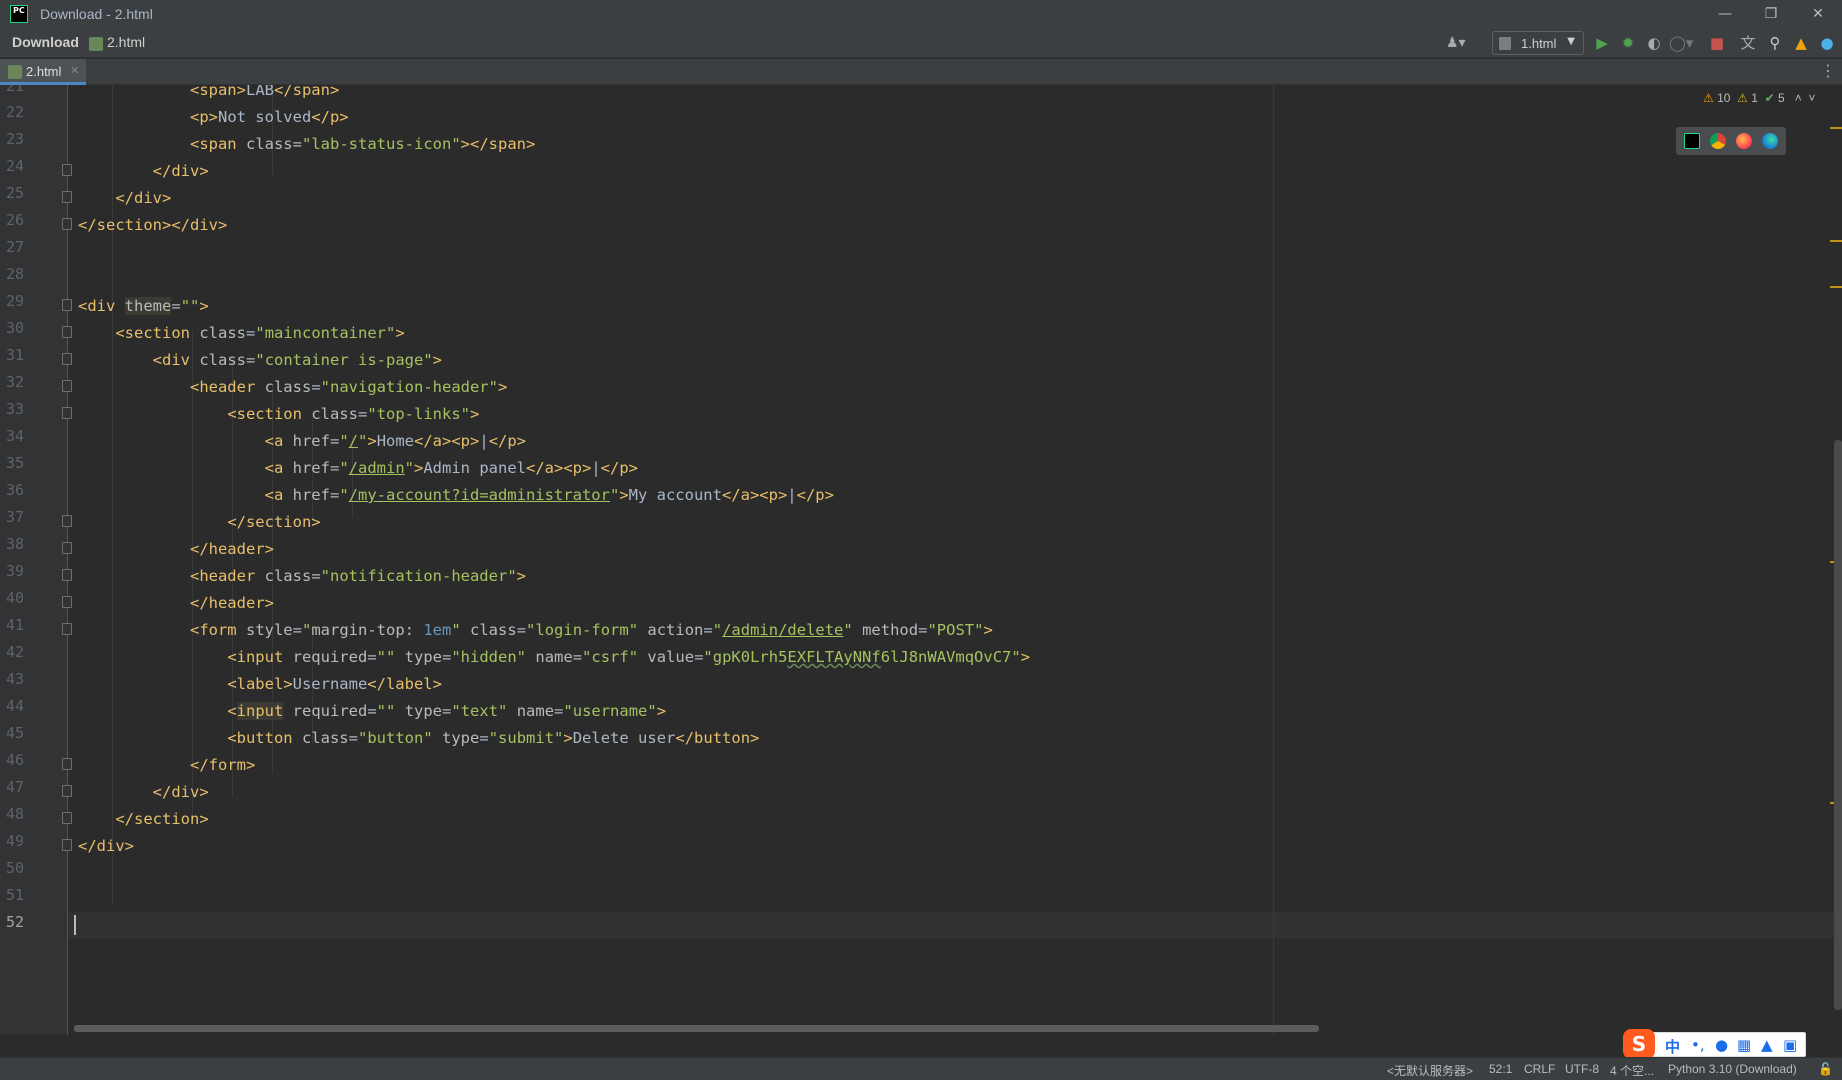 The image size is (1842, 1080). Describe the element at coordinates (348, 387) in the screenshot. I see `code-line-32: <header class="navigation-header">` at that location.